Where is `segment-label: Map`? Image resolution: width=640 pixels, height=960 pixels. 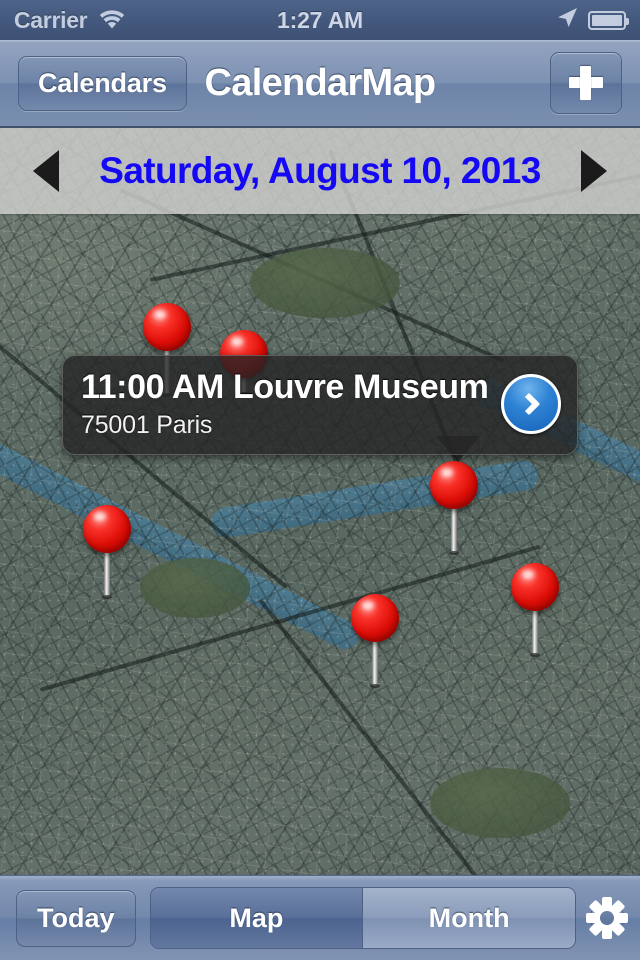 segment-label: Map is located at coordinates (256, 917).